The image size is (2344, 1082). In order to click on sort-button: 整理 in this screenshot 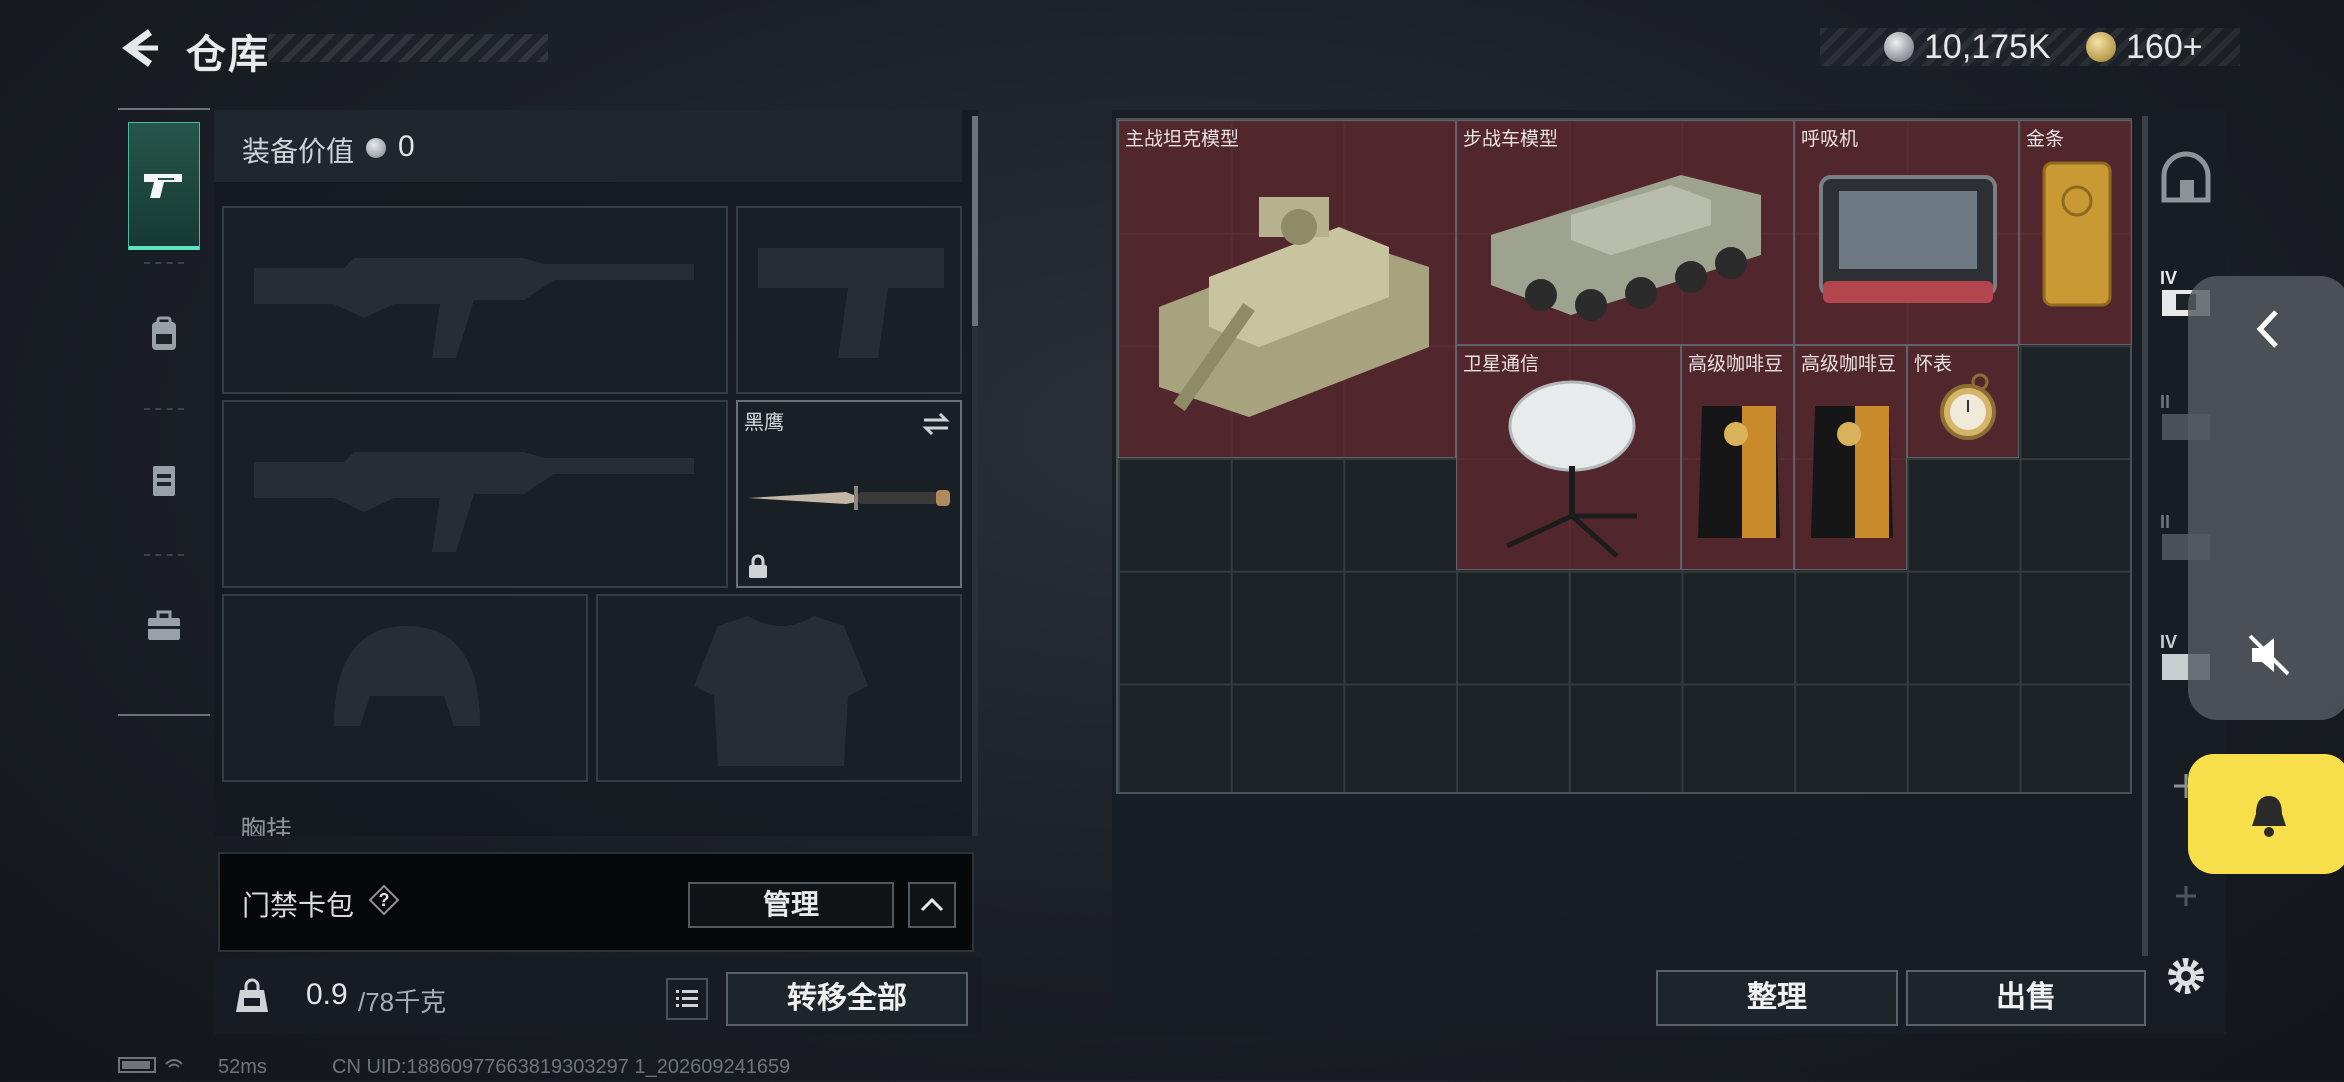, I will do `click(1777, 998)`.